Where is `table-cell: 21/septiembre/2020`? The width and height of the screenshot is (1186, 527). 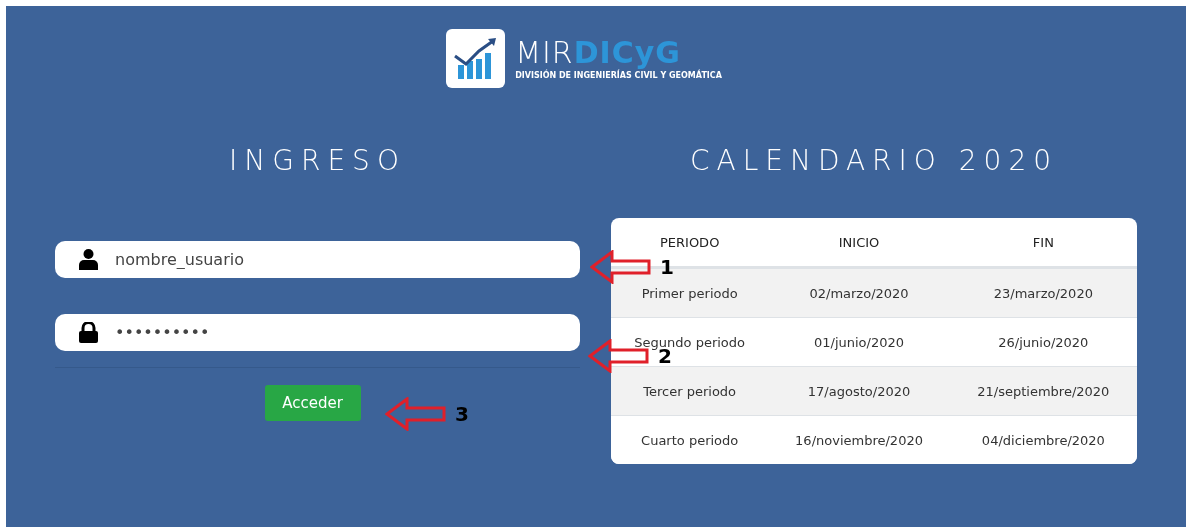
table-cell: 21/septiembre/2020 is located at coordinates (1043, 390).